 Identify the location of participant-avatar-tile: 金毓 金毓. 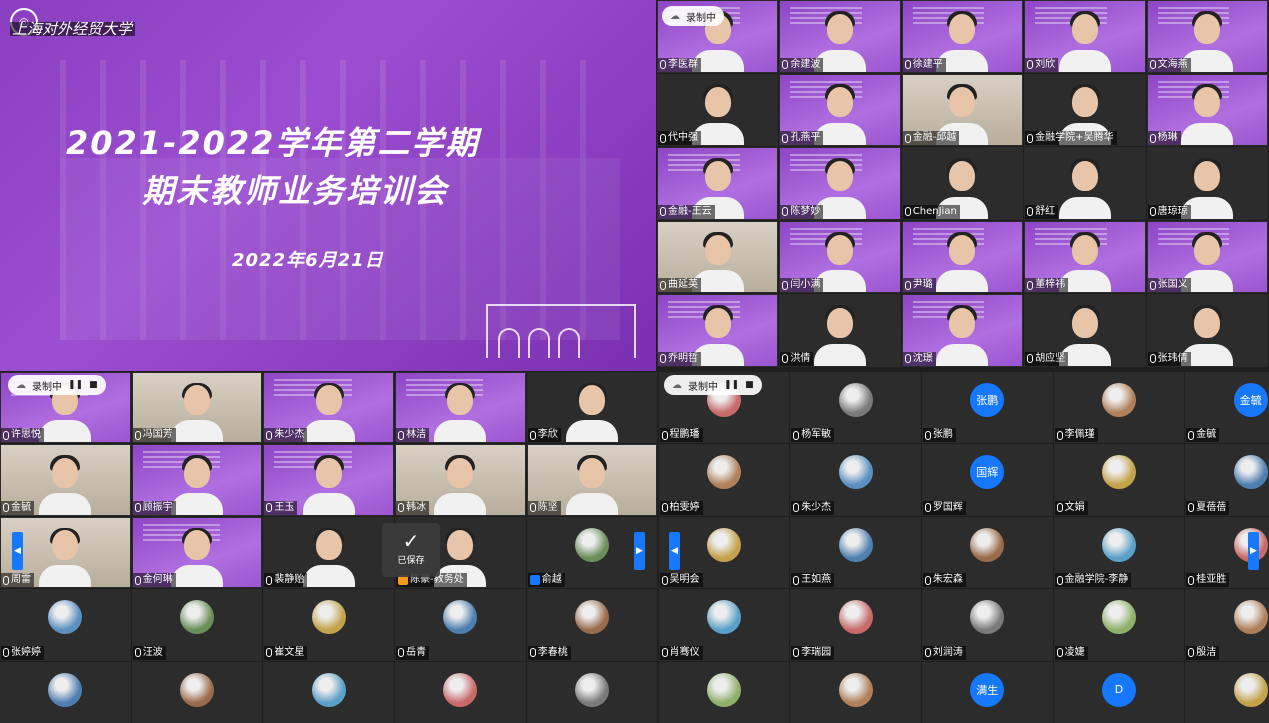
(1227, 408).